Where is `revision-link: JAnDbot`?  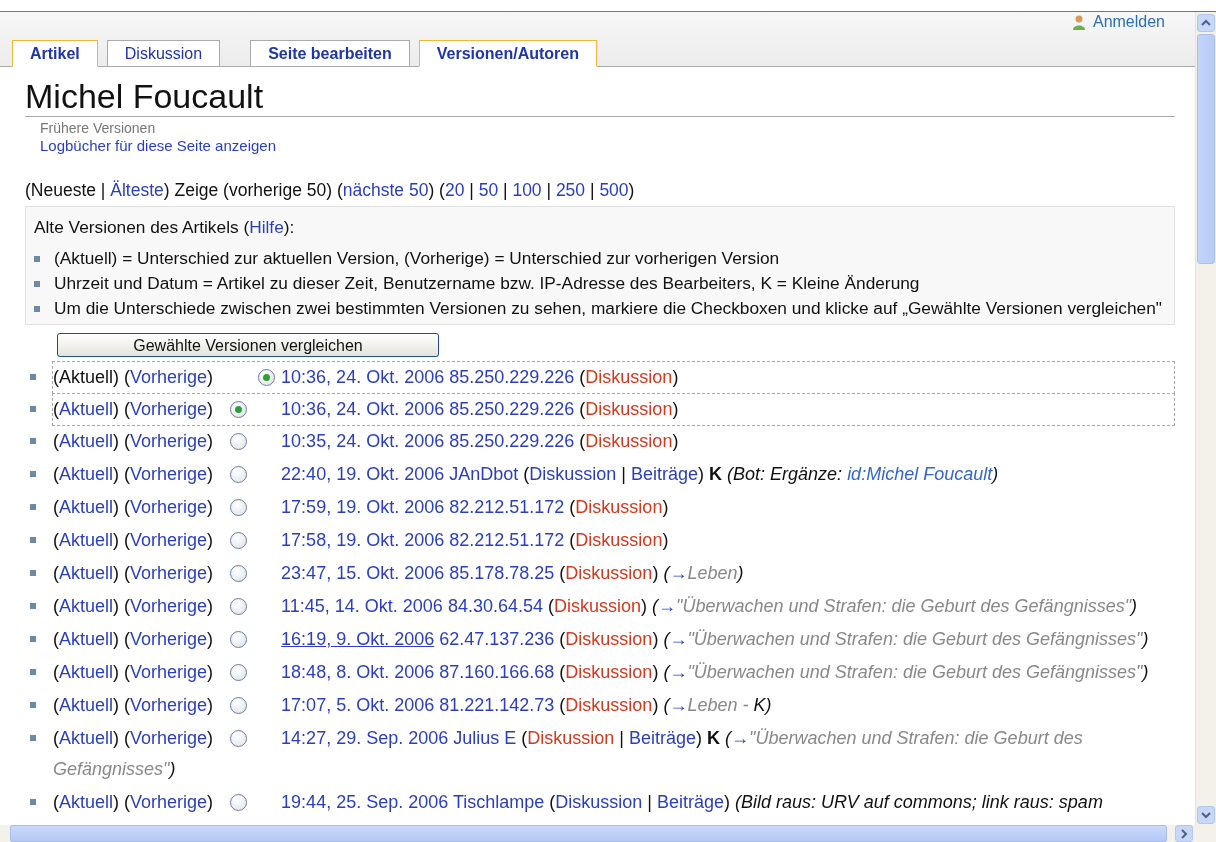
revision-link: JAnDbot is located at coordinates (484, 474).